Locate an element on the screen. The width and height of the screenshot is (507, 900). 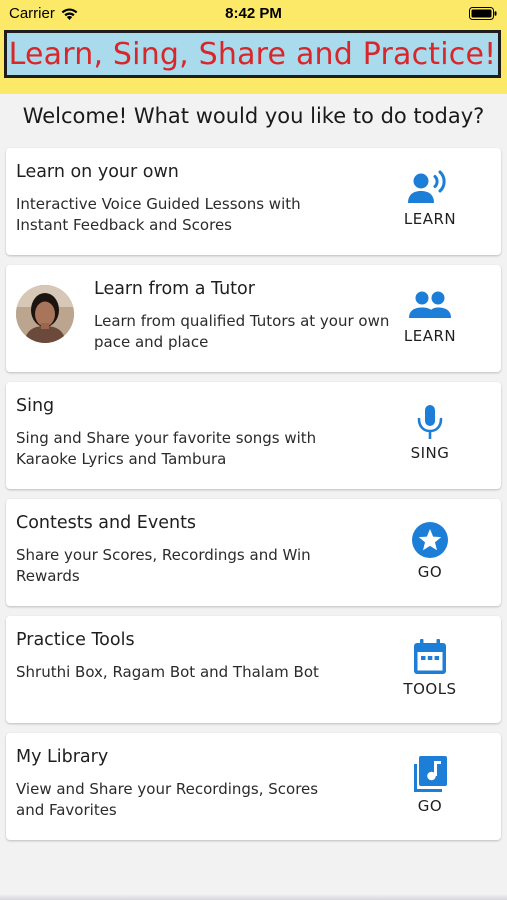
card-title: My Library is located at coordinates (62, 757).